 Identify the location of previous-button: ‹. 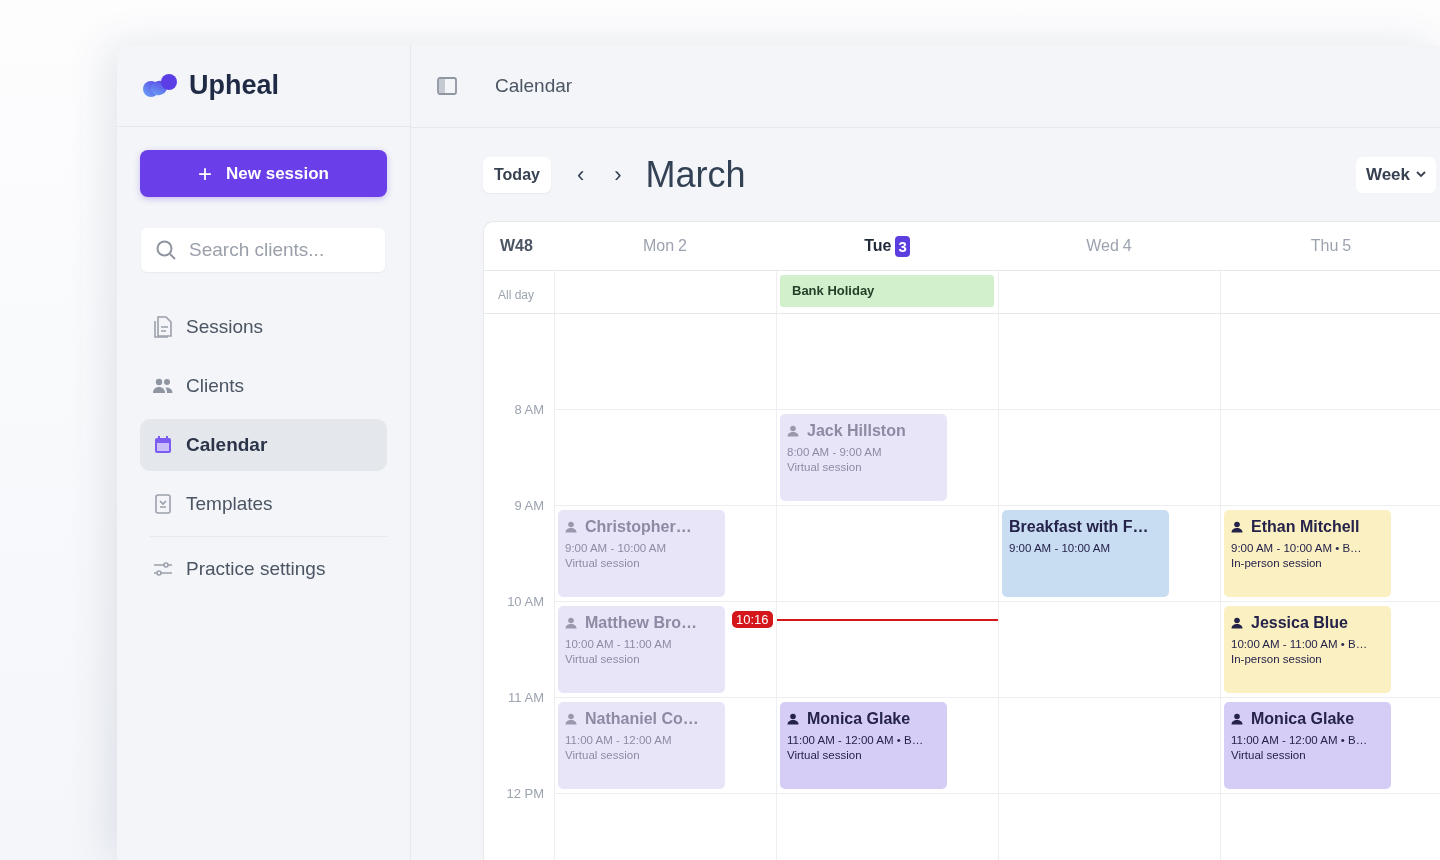
(580, 174).